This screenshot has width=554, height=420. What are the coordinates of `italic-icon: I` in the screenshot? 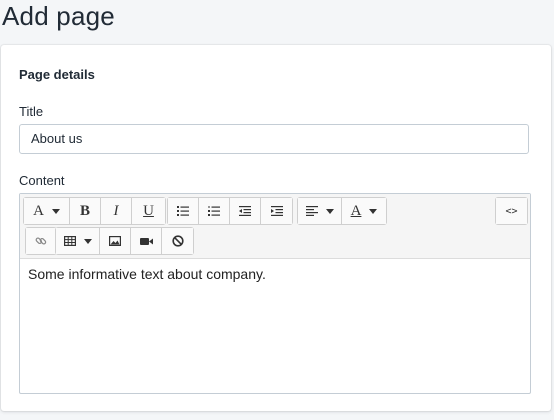 It's located at (116, 210).